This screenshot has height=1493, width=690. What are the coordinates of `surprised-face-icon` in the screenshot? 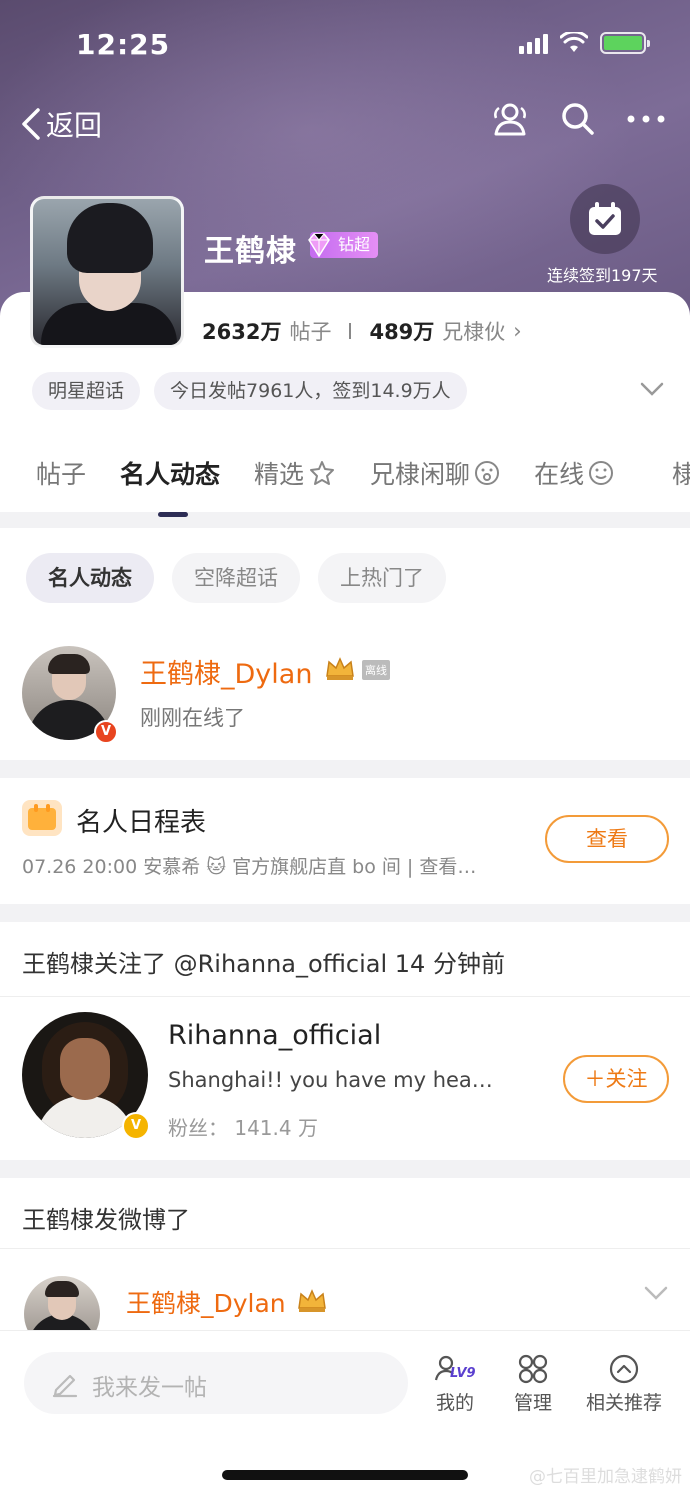 It's located at (487, 473).